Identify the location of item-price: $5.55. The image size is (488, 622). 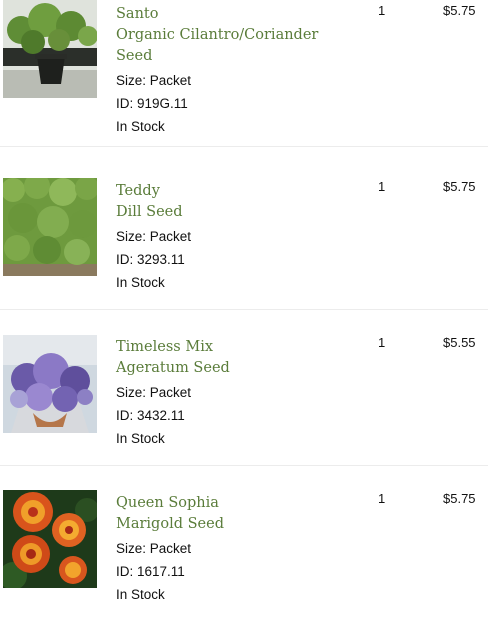
(459, 342).